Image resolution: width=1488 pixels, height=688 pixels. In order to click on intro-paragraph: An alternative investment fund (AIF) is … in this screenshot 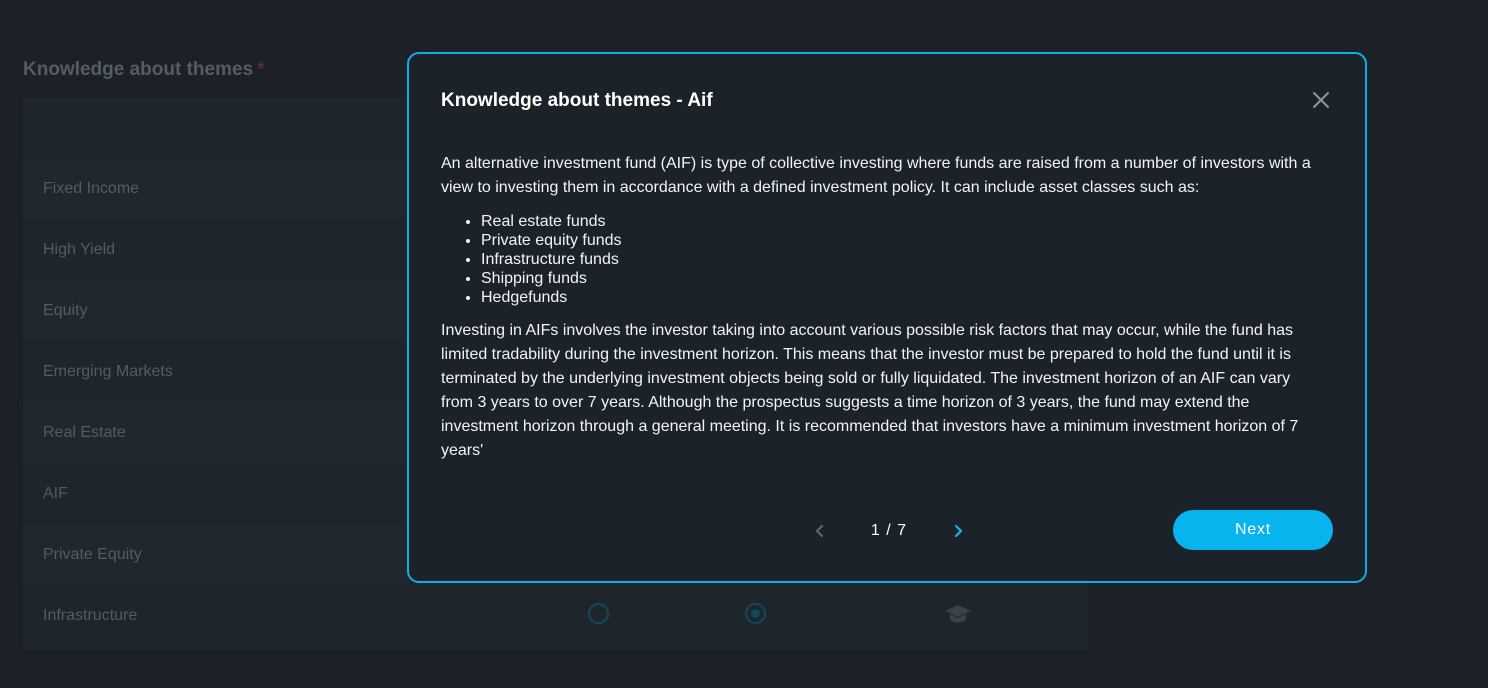, I will do `click(876, 175)`.